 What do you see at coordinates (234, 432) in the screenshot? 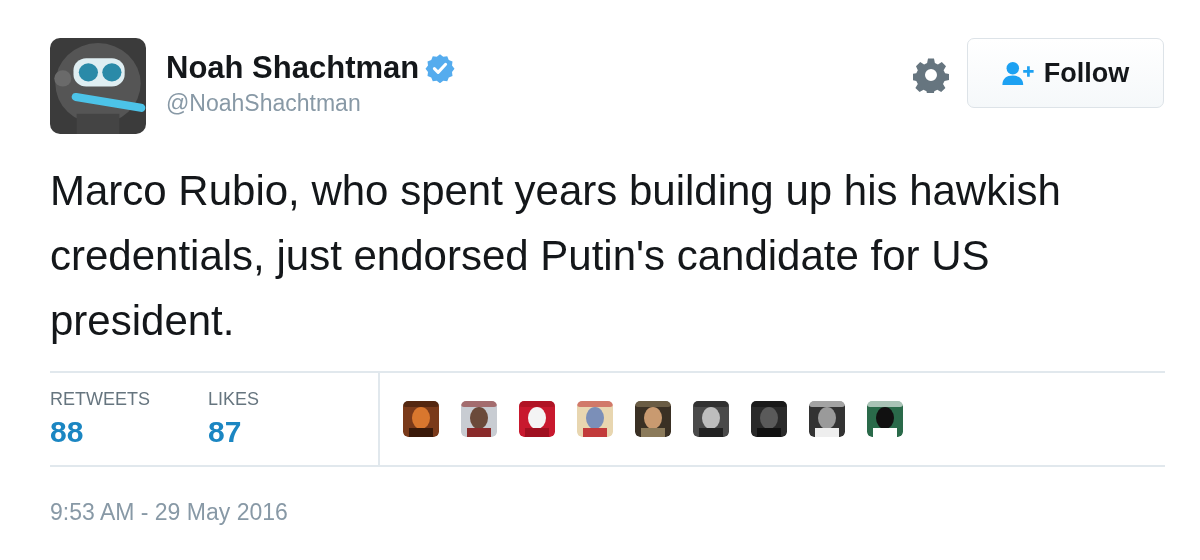
I see `stat-count: 87` at bounding box center [234, 432].